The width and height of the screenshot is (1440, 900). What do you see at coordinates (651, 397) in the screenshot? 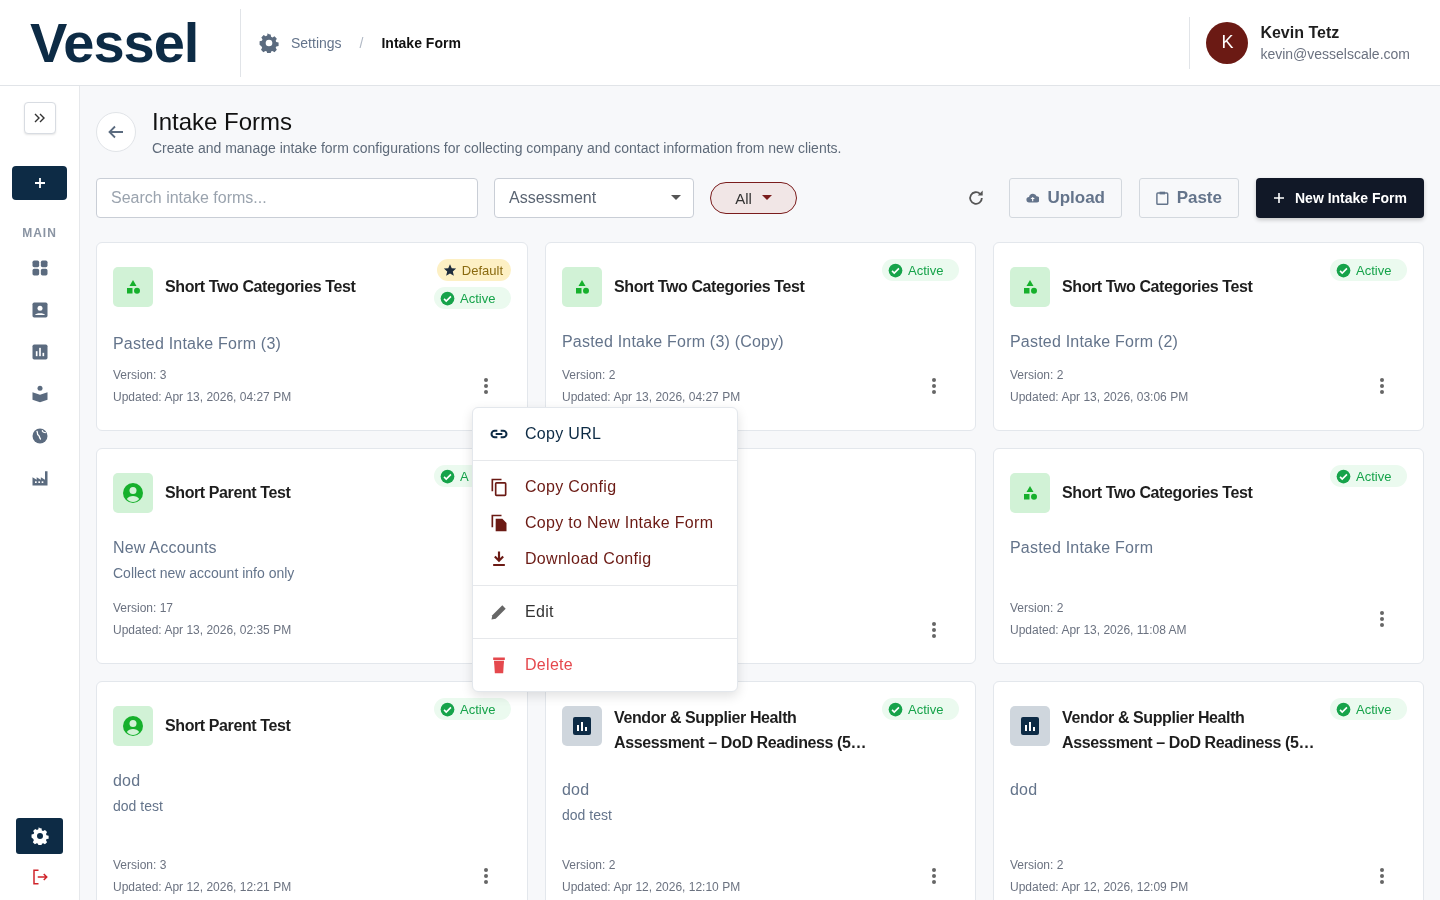
I see `updated-text: Updated: Apr 13, 2026, 04:27 PM` at bounding box center [651, 397].